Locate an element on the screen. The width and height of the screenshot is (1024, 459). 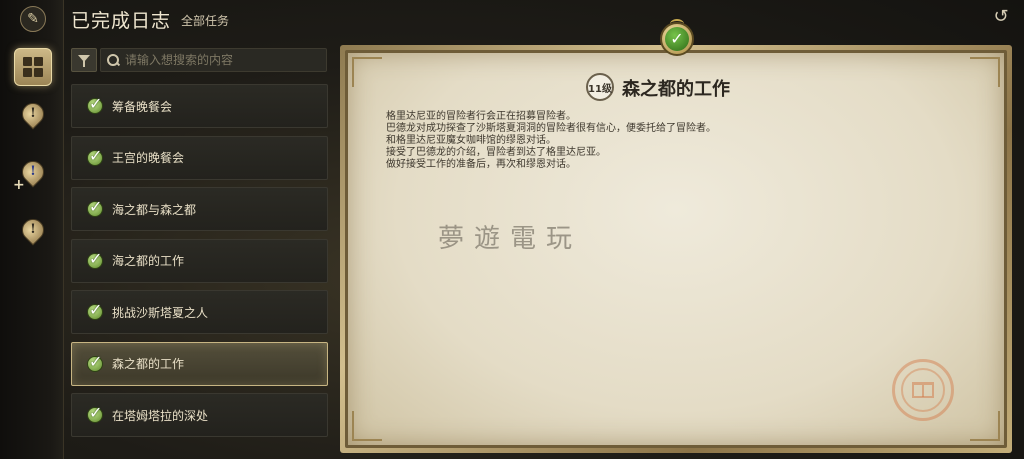
quest-label: 在塔姆塔拉的深处 is located at coordinates (160, 415).